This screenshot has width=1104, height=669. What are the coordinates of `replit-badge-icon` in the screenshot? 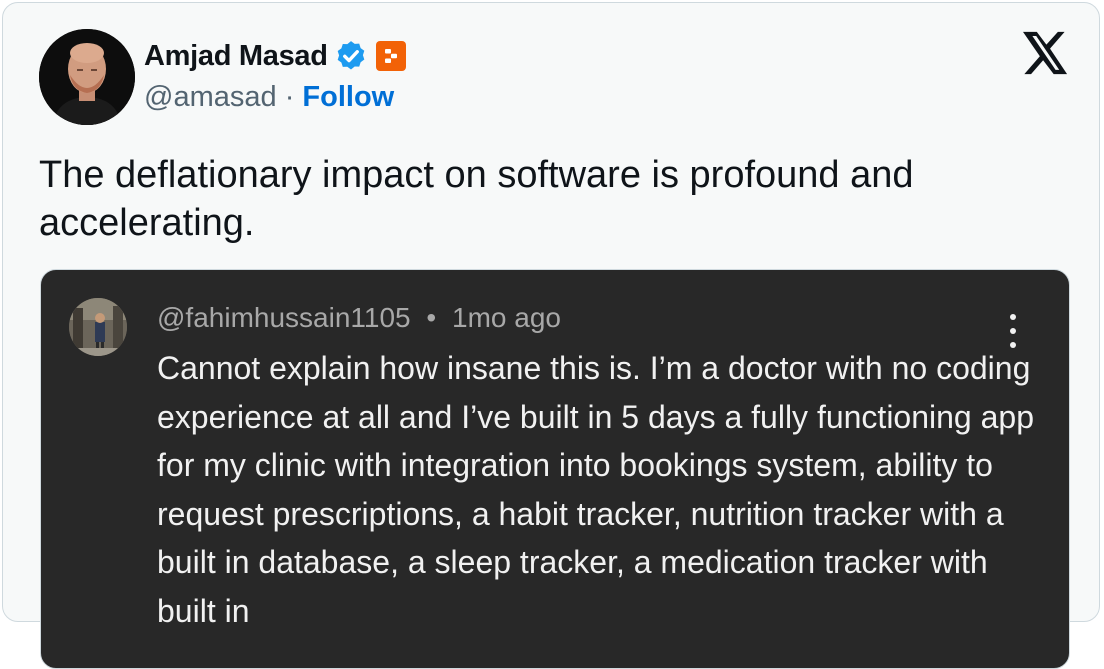 It's located at (390, 56).